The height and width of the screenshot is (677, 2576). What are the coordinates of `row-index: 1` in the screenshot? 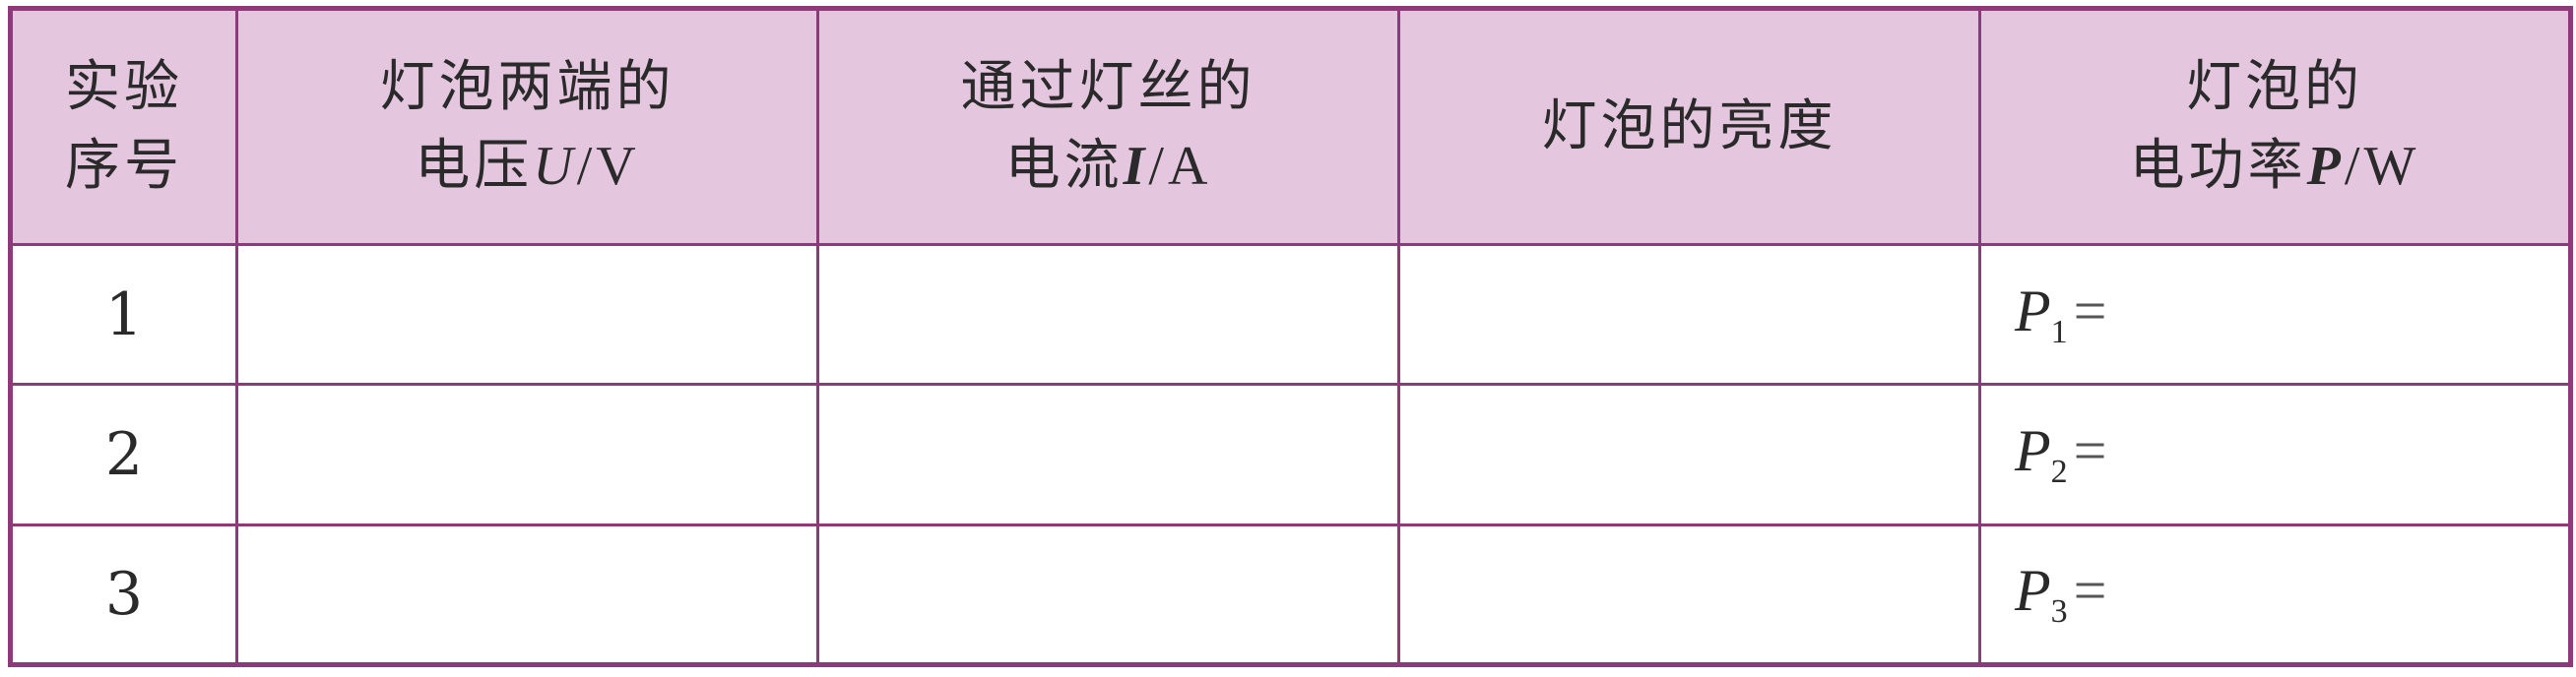 It's located at (123, 314).